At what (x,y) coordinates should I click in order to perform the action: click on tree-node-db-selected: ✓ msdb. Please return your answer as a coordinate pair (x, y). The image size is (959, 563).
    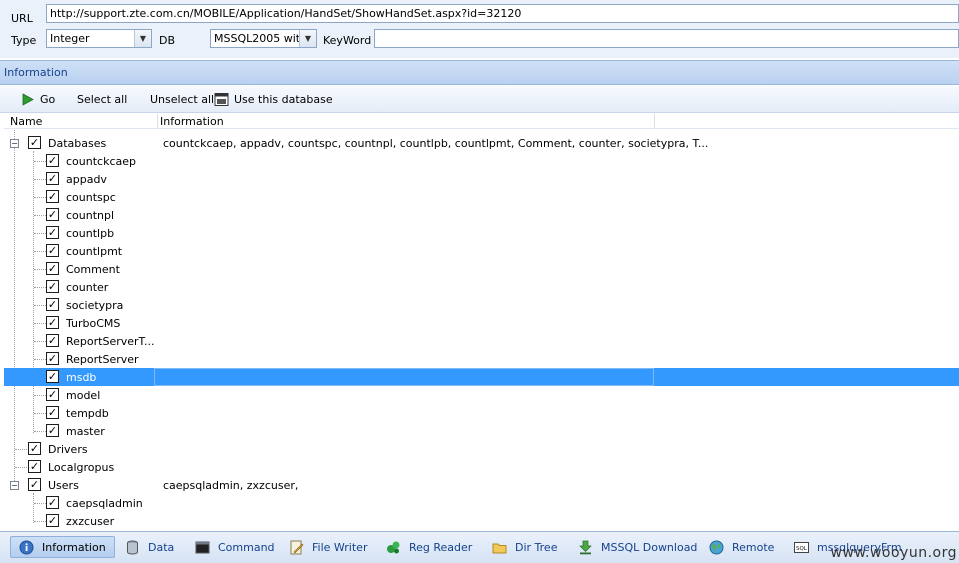
    Looking at the image, I should click on (481, 377).